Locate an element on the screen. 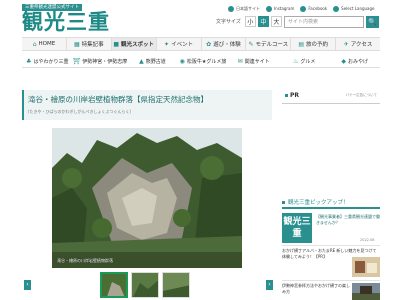 The image size is (400, 300). pickup-title: 観光三重ピックアップ！ is located at coordinates (318, 203).